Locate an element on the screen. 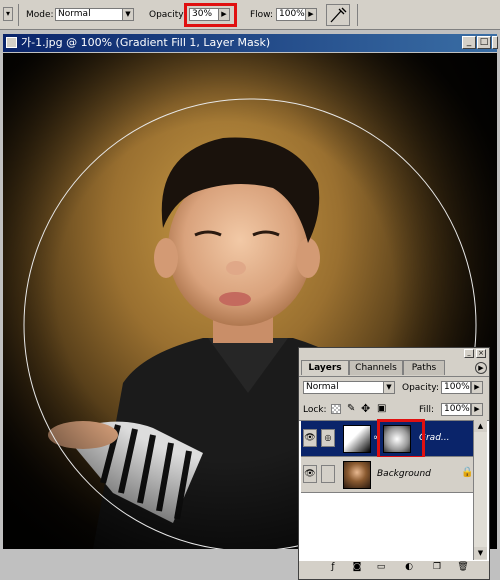 The width and height of the screenshot is (500, 580). panel-titlebar: _ × is located at coordinates (394, 353).